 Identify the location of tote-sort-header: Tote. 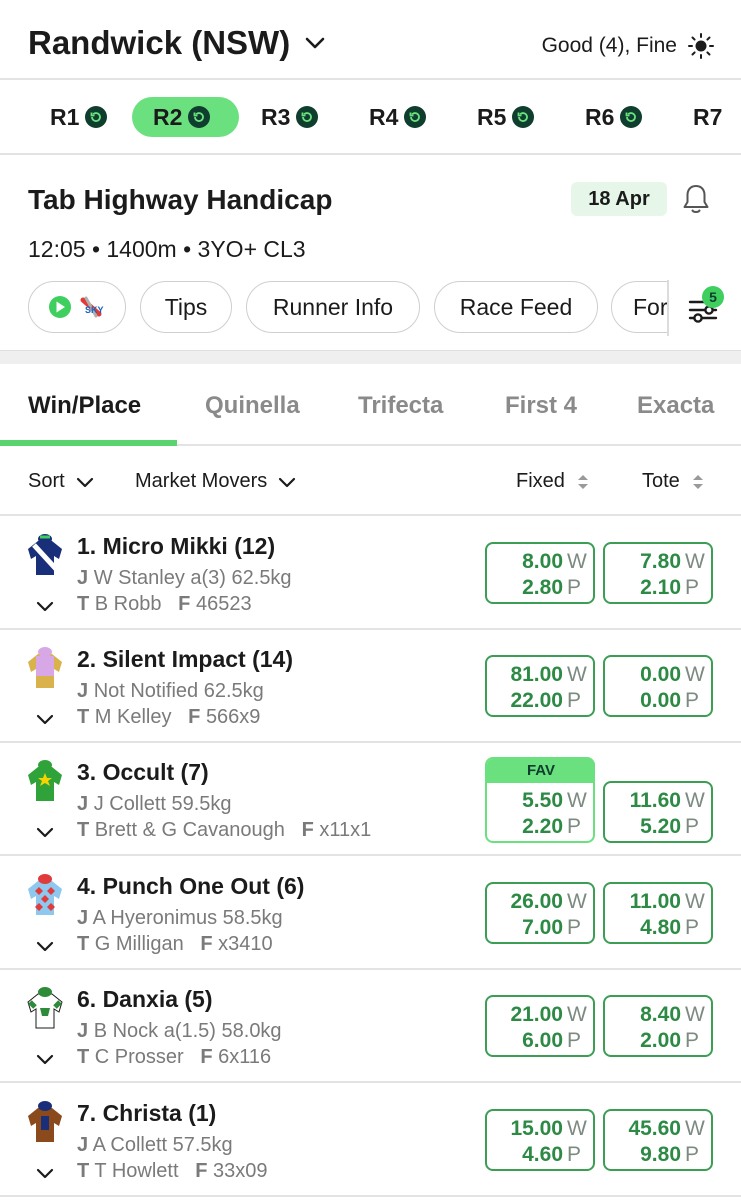
(674, 481).